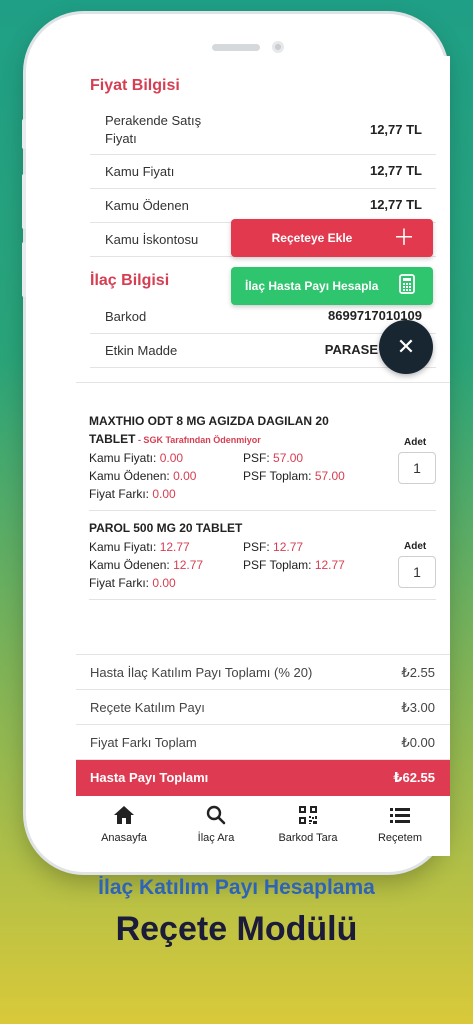  I want to click on hasta-payi-hesapla-button: İlaç Hasta Payı Hesapla, so click(332, 286).